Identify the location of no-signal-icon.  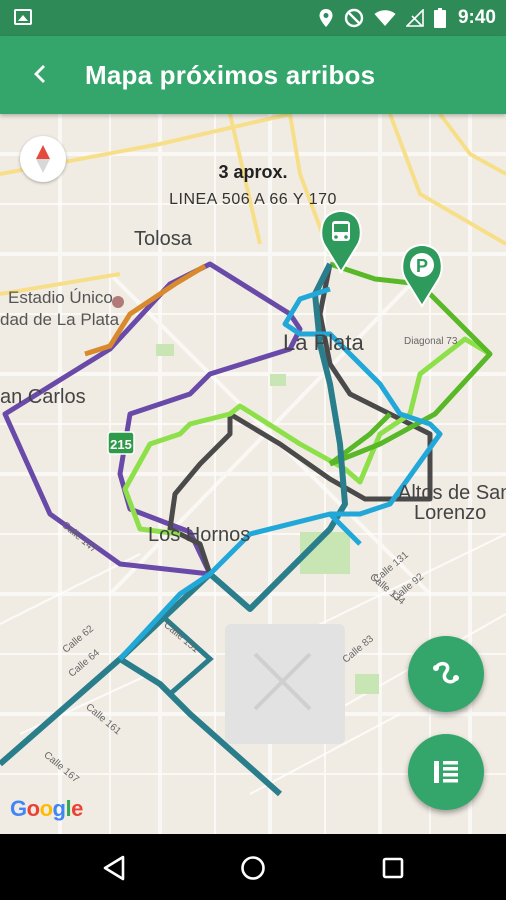
(414, 18).